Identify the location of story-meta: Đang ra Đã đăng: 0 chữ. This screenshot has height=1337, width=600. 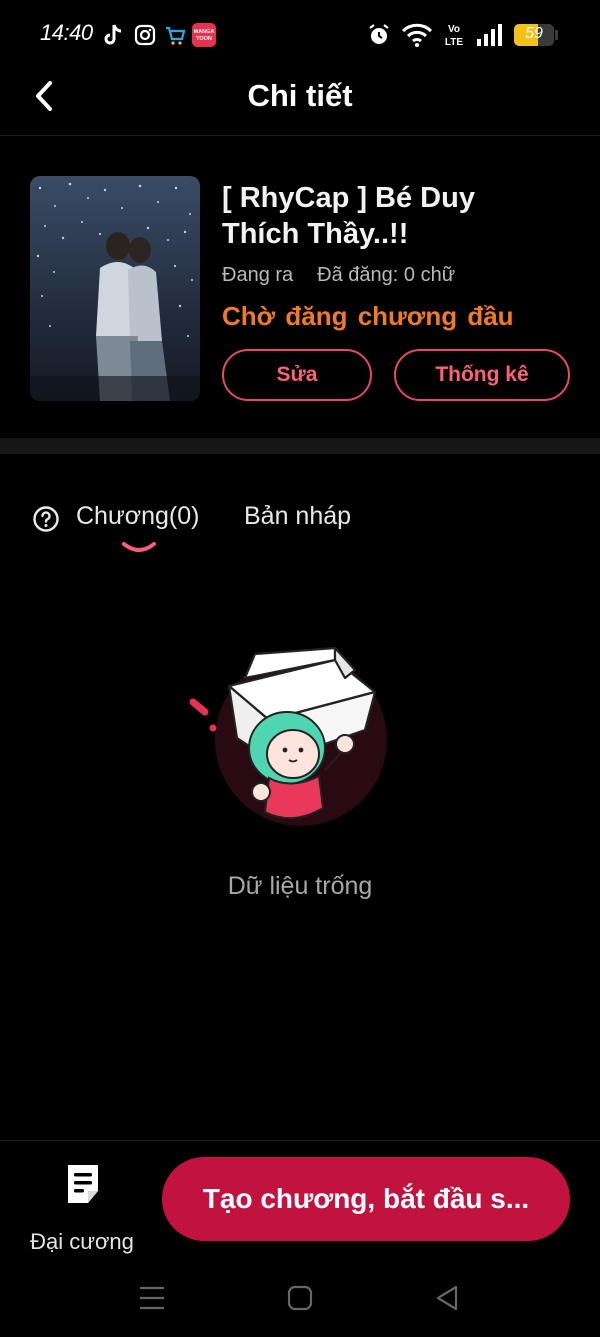
(338, 275).